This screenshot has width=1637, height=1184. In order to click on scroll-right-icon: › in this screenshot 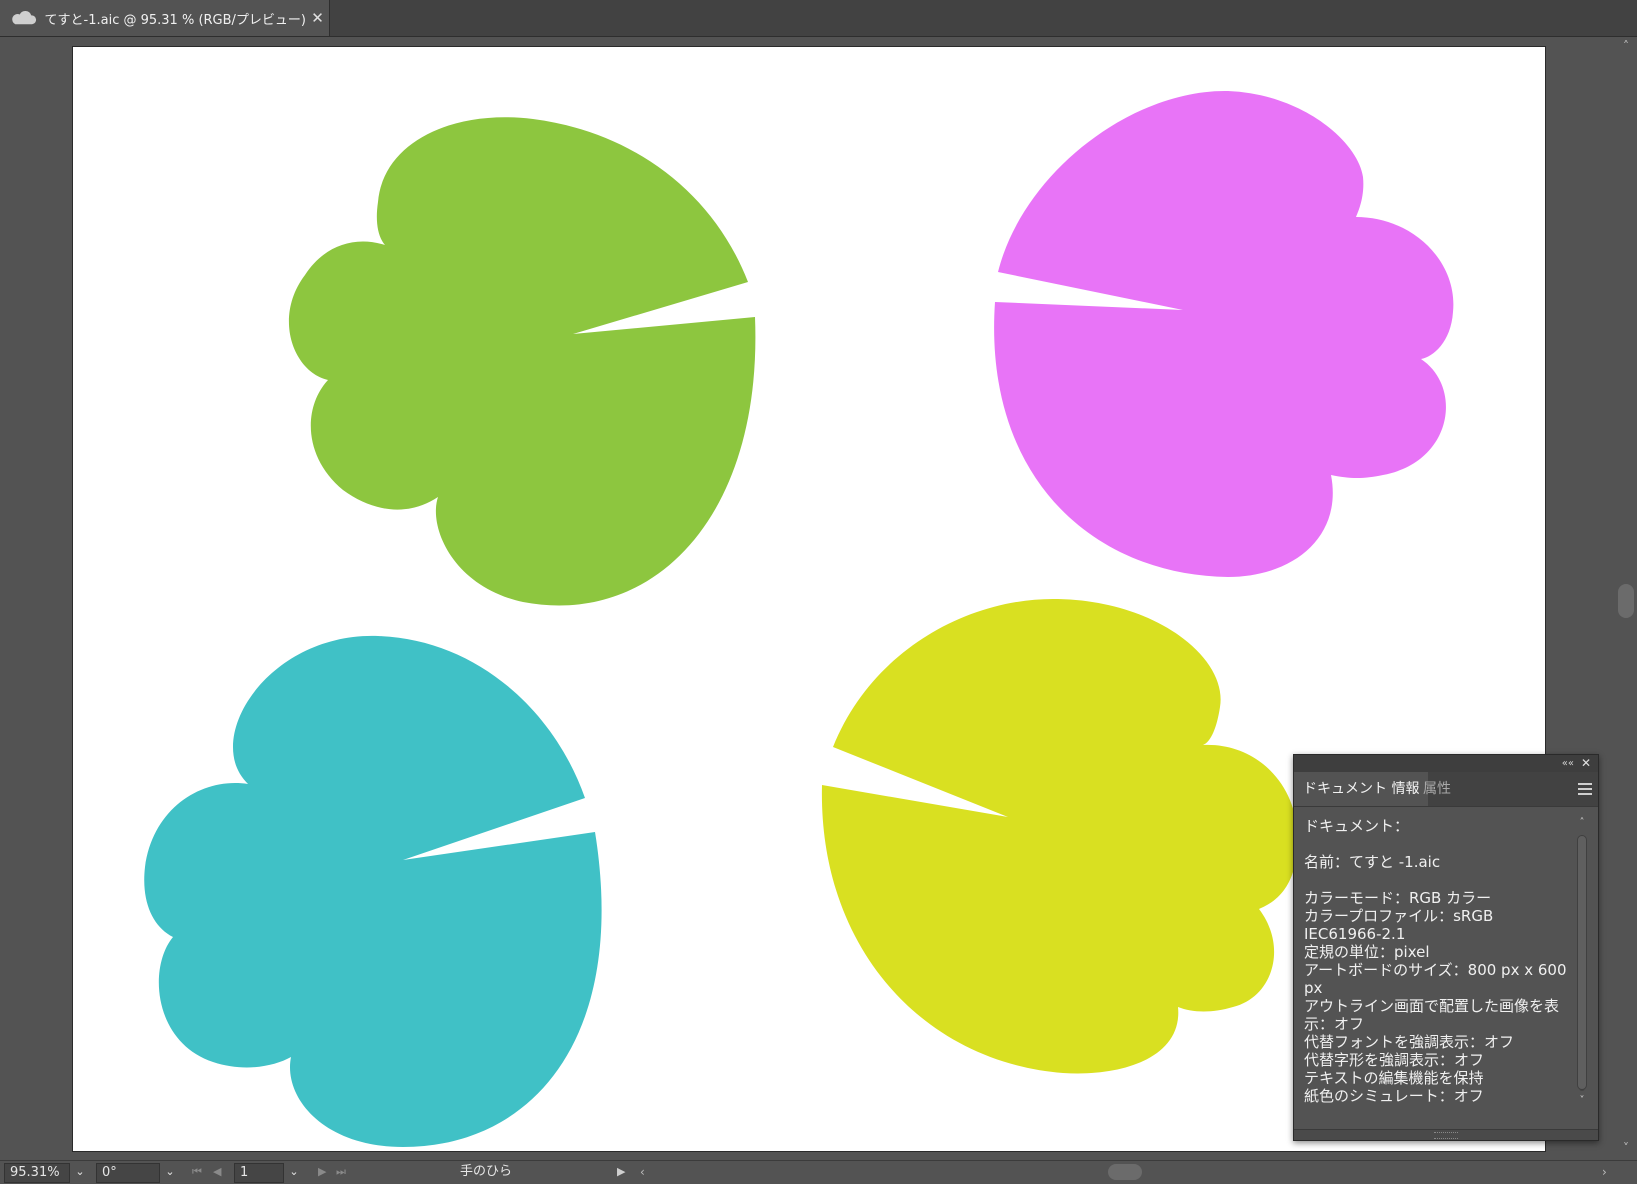, I will do `click(1604, 1172)`.